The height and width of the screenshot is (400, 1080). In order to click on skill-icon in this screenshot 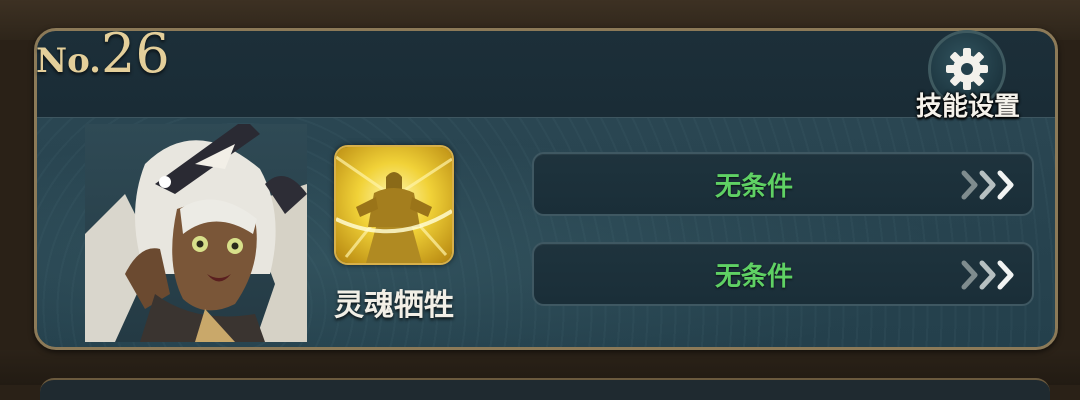, I will do `click(394, 205)`.